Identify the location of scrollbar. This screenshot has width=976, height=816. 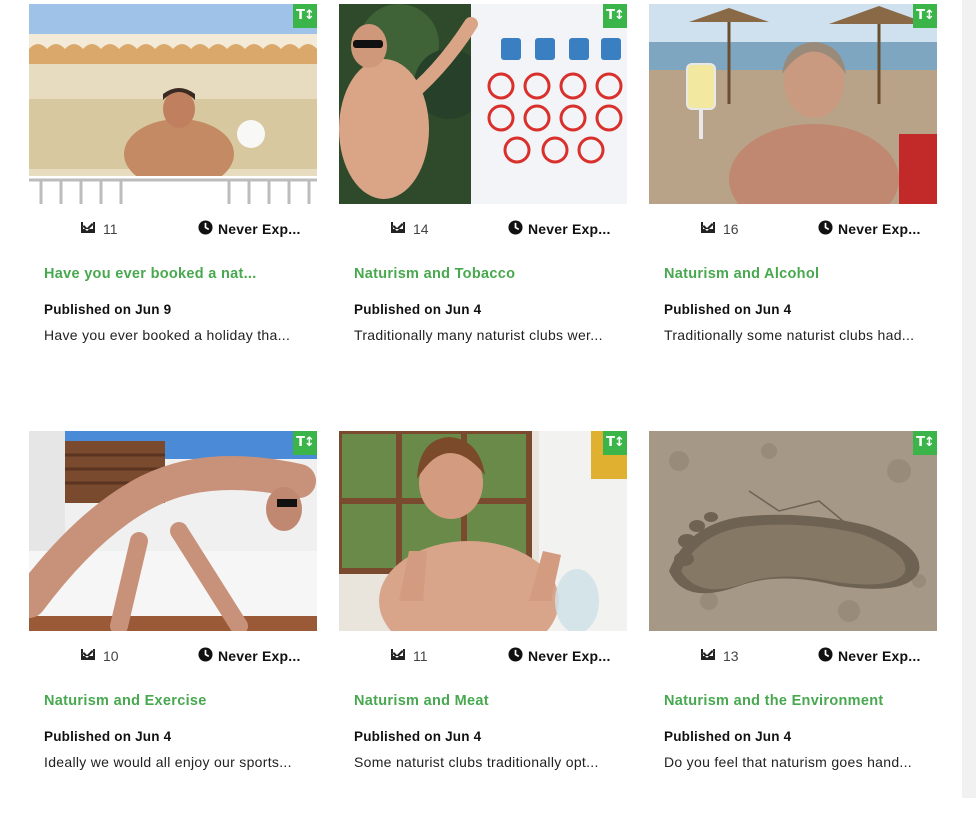
(969, 399).